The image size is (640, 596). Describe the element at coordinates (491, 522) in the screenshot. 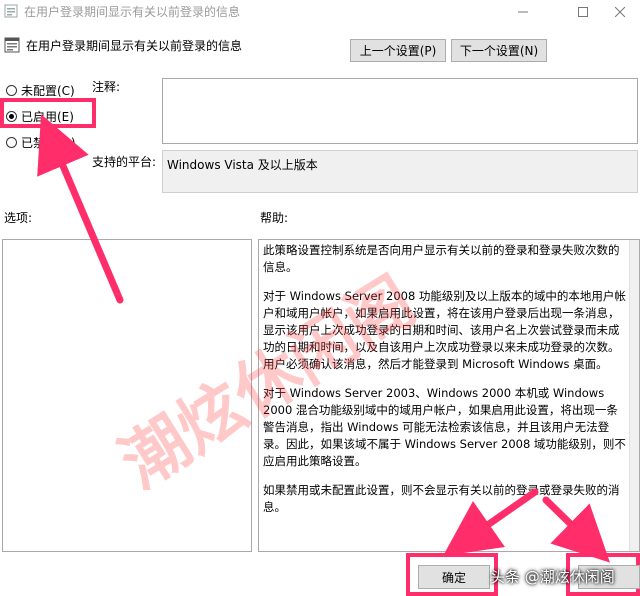

I see `arrow-to-ok` at that location.